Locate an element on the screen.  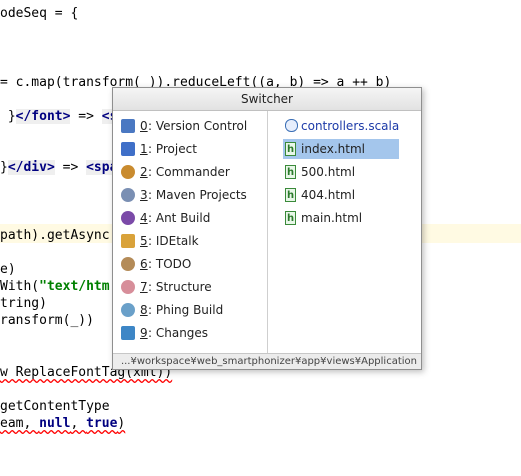
tool-item-changes: 9 : Changes is located at coordinates (192, 333).